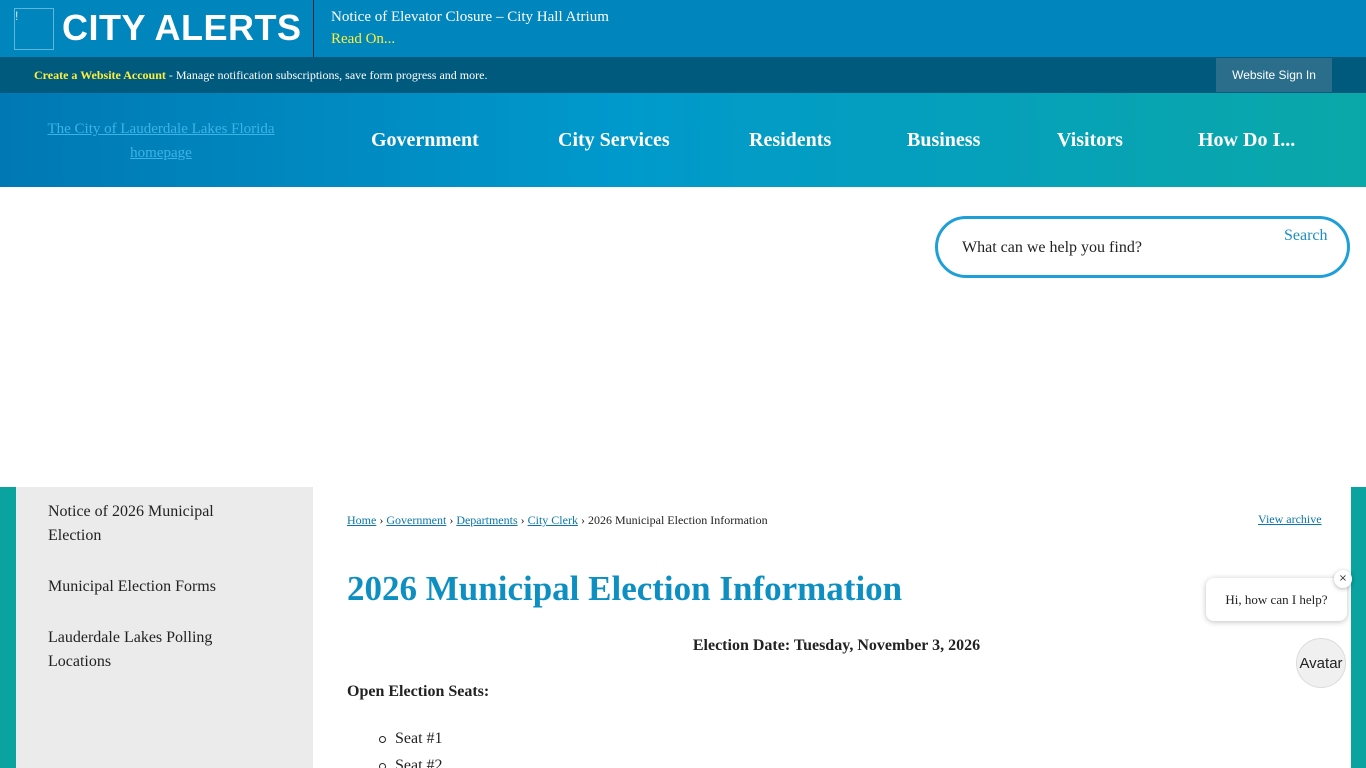  What do you see at coordinates (1090, 140) in the screenshot?
I see `nav-visitors: Visitors` at bounding box center [1090, 140].